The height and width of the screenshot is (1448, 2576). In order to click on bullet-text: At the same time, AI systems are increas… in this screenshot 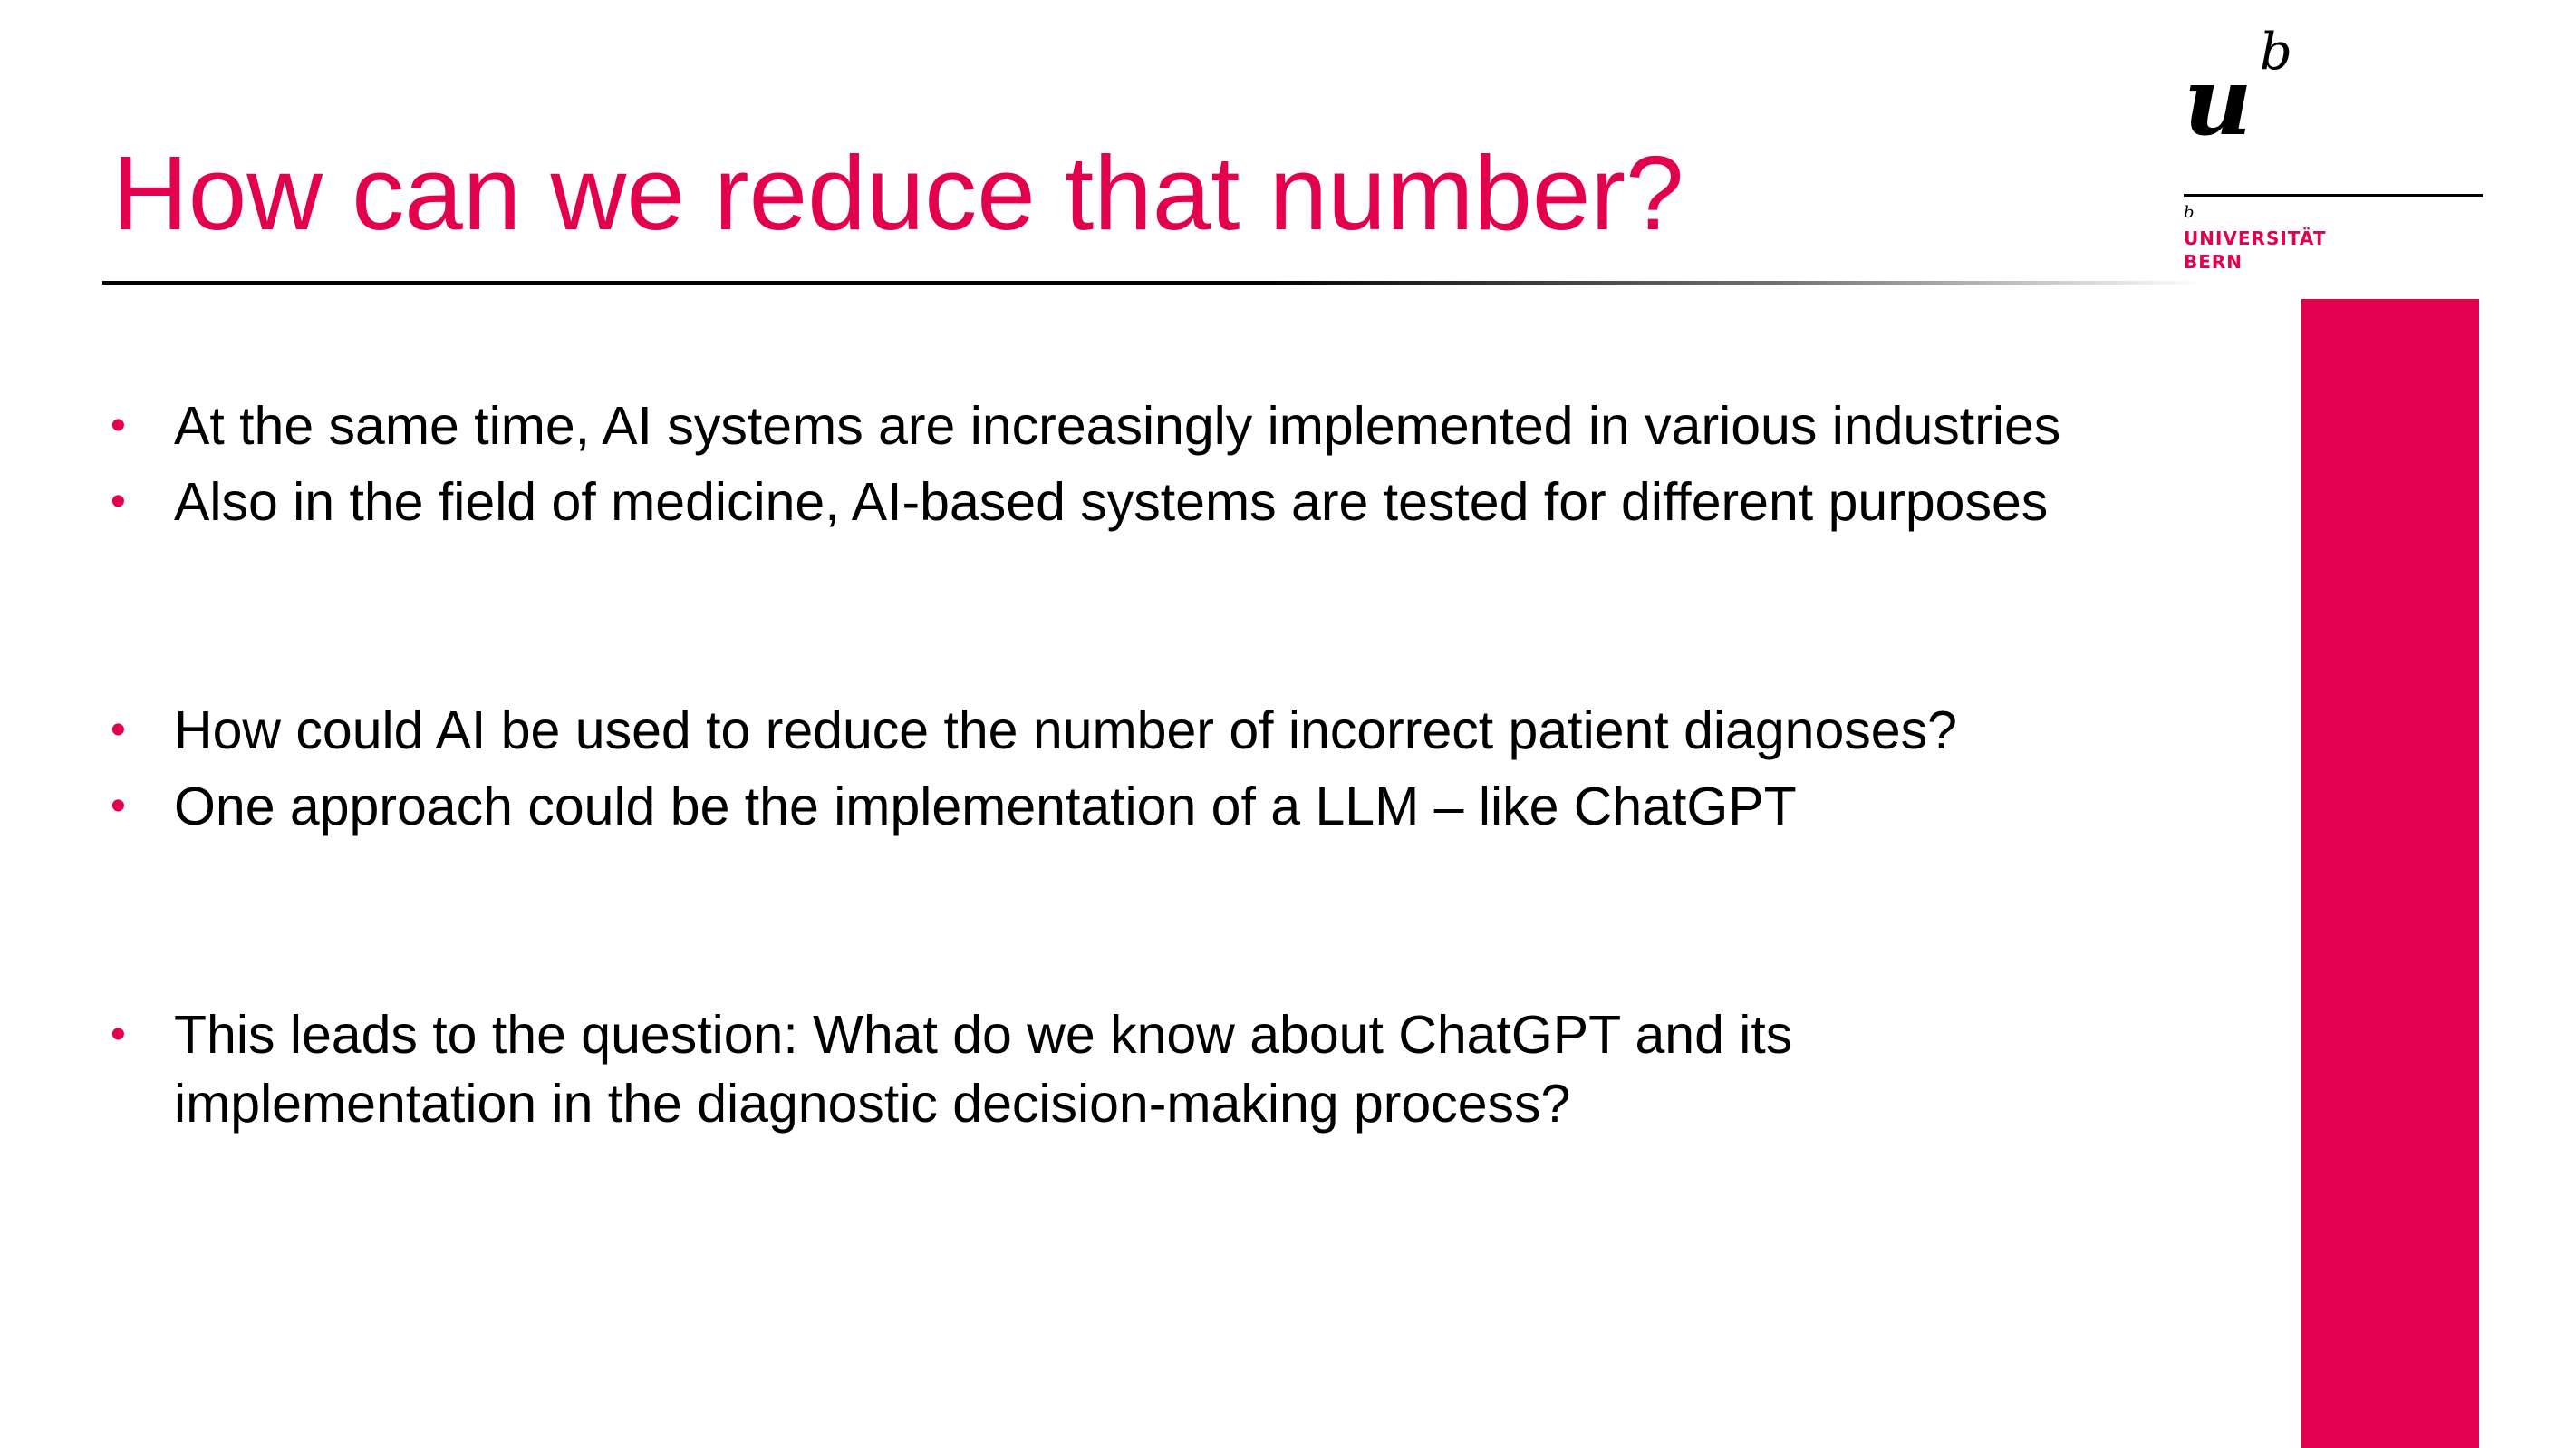, I will do `click(1170, 425)`.